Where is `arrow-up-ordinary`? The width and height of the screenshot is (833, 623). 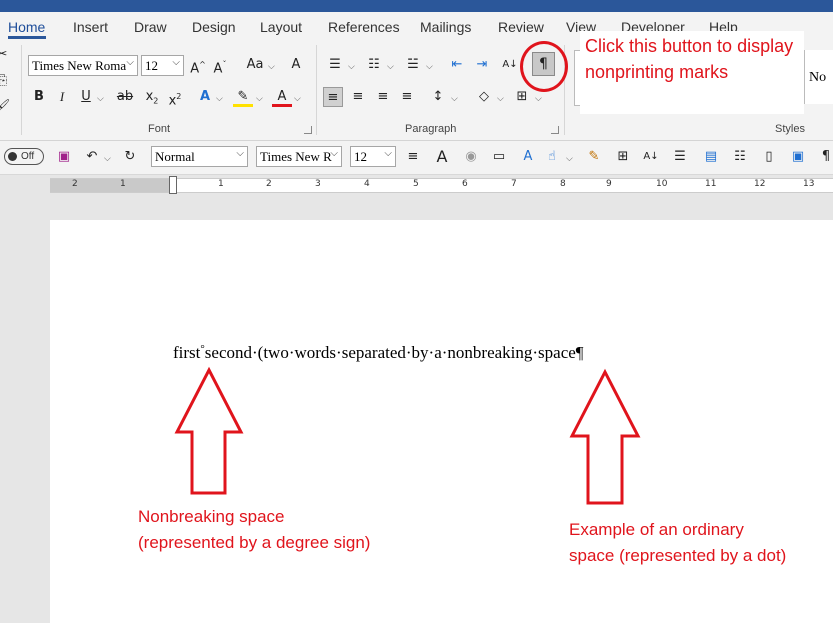
arrow-up-ordinary is located at coordinates (605, 436).